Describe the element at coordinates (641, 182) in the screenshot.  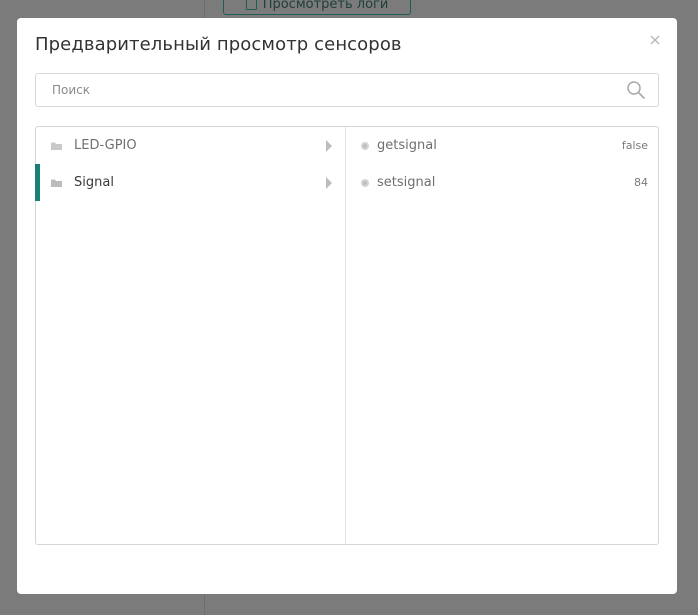
I see `sensor-value: 84` at that location.